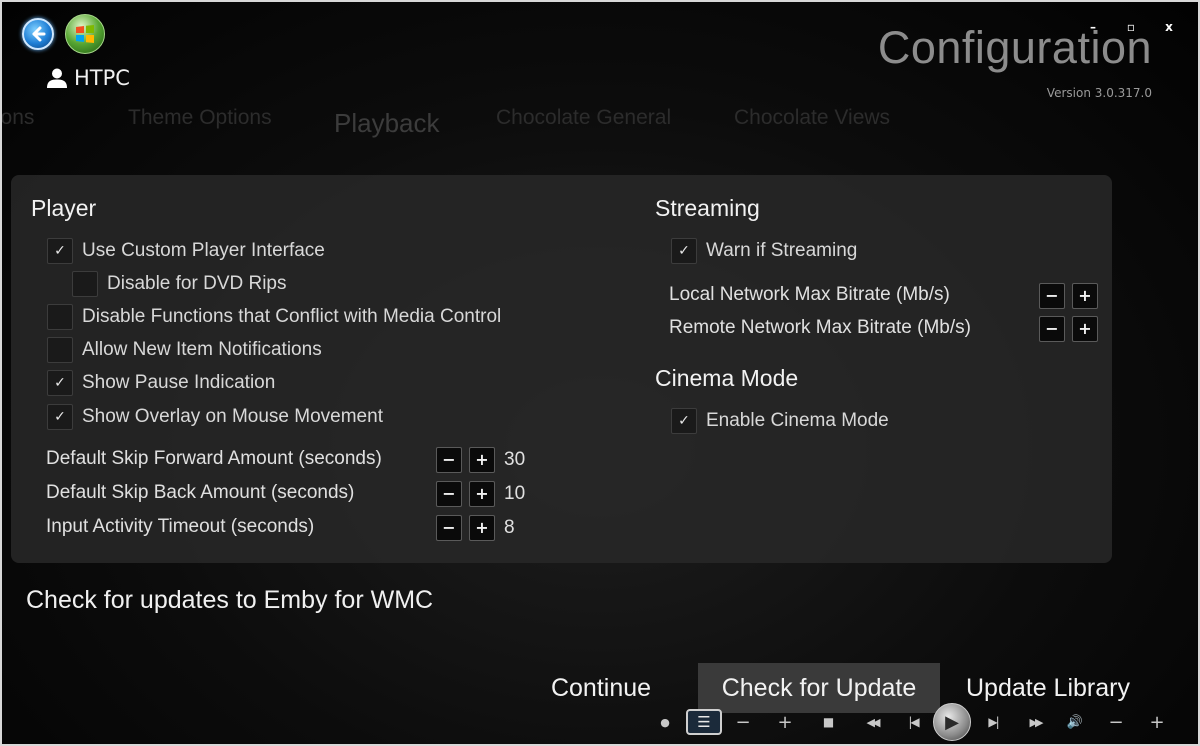  What do you see at coordinates (704, 722) in the screenshot?
I see `guide-list-icon: ☰` at bounding box center [704, 722].